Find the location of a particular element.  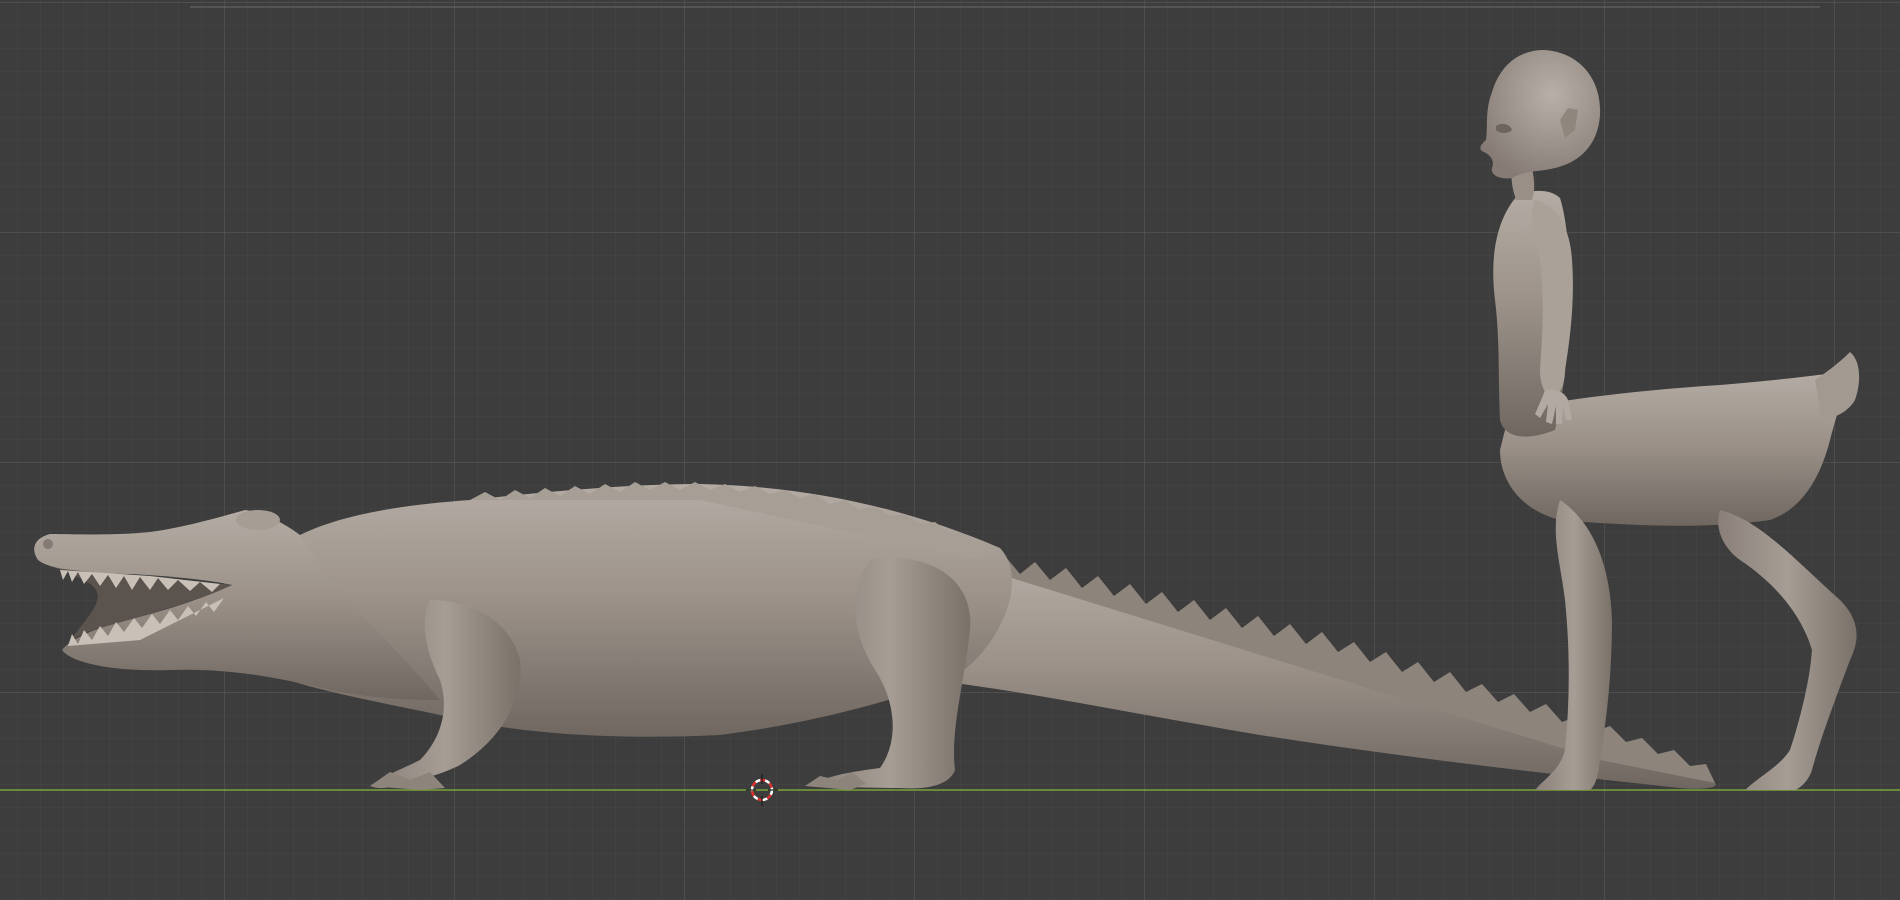

alligator-eye-ridge is located at coordinates (258, 520).